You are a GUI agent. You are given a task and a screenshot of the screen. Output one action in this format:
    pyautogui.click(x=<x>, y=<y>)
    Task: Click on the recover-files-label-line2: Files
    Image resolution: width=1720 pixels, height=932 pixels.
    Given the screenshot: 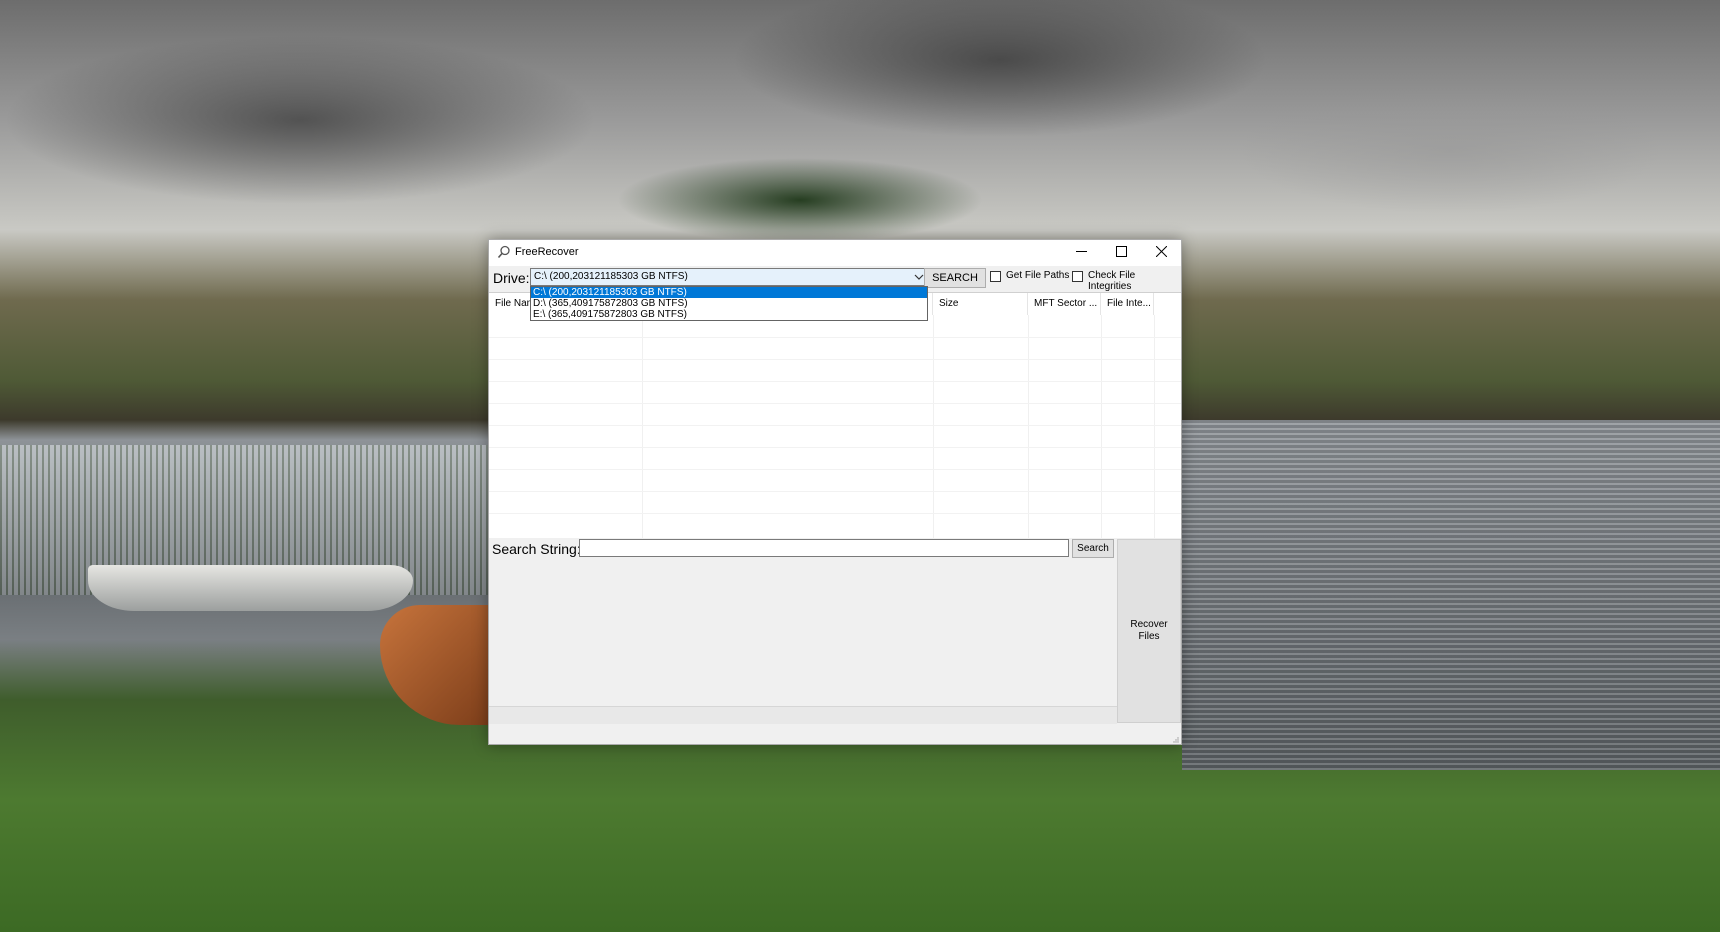 What is the action you would take?
    pyautogui.click(x=1149, y=636)
    